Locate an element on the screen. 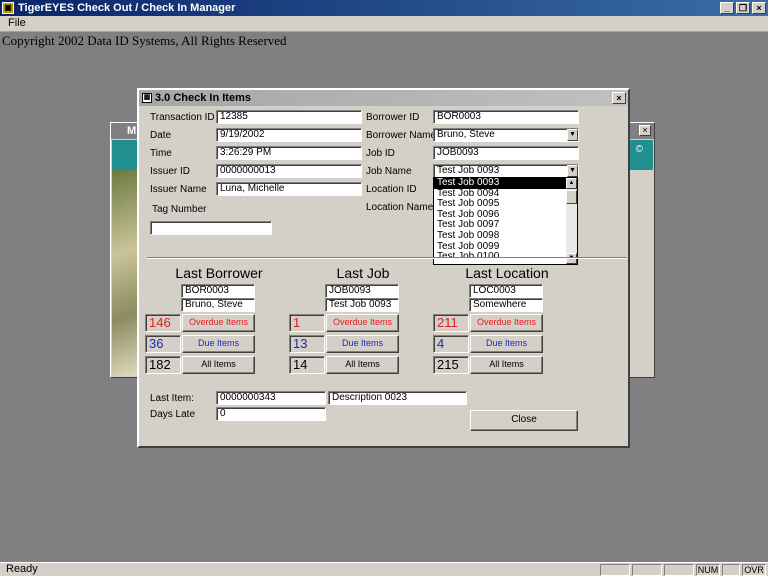  location-all-count: 215 is located at coordinates (451, 365).